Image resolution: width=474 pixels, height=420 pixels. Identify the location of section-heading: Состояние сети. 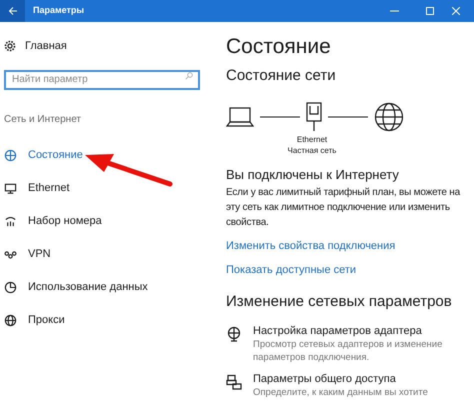
(281, 76).